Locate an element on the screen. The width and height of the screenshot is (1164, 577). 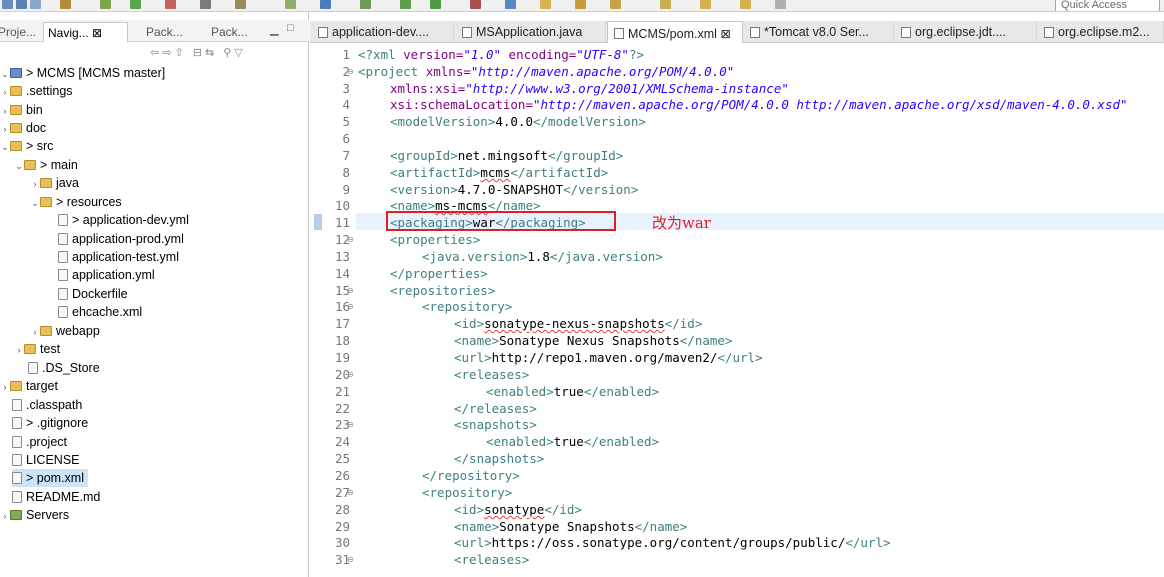
tree-item: › .settings is located at coordinates (36, 91).